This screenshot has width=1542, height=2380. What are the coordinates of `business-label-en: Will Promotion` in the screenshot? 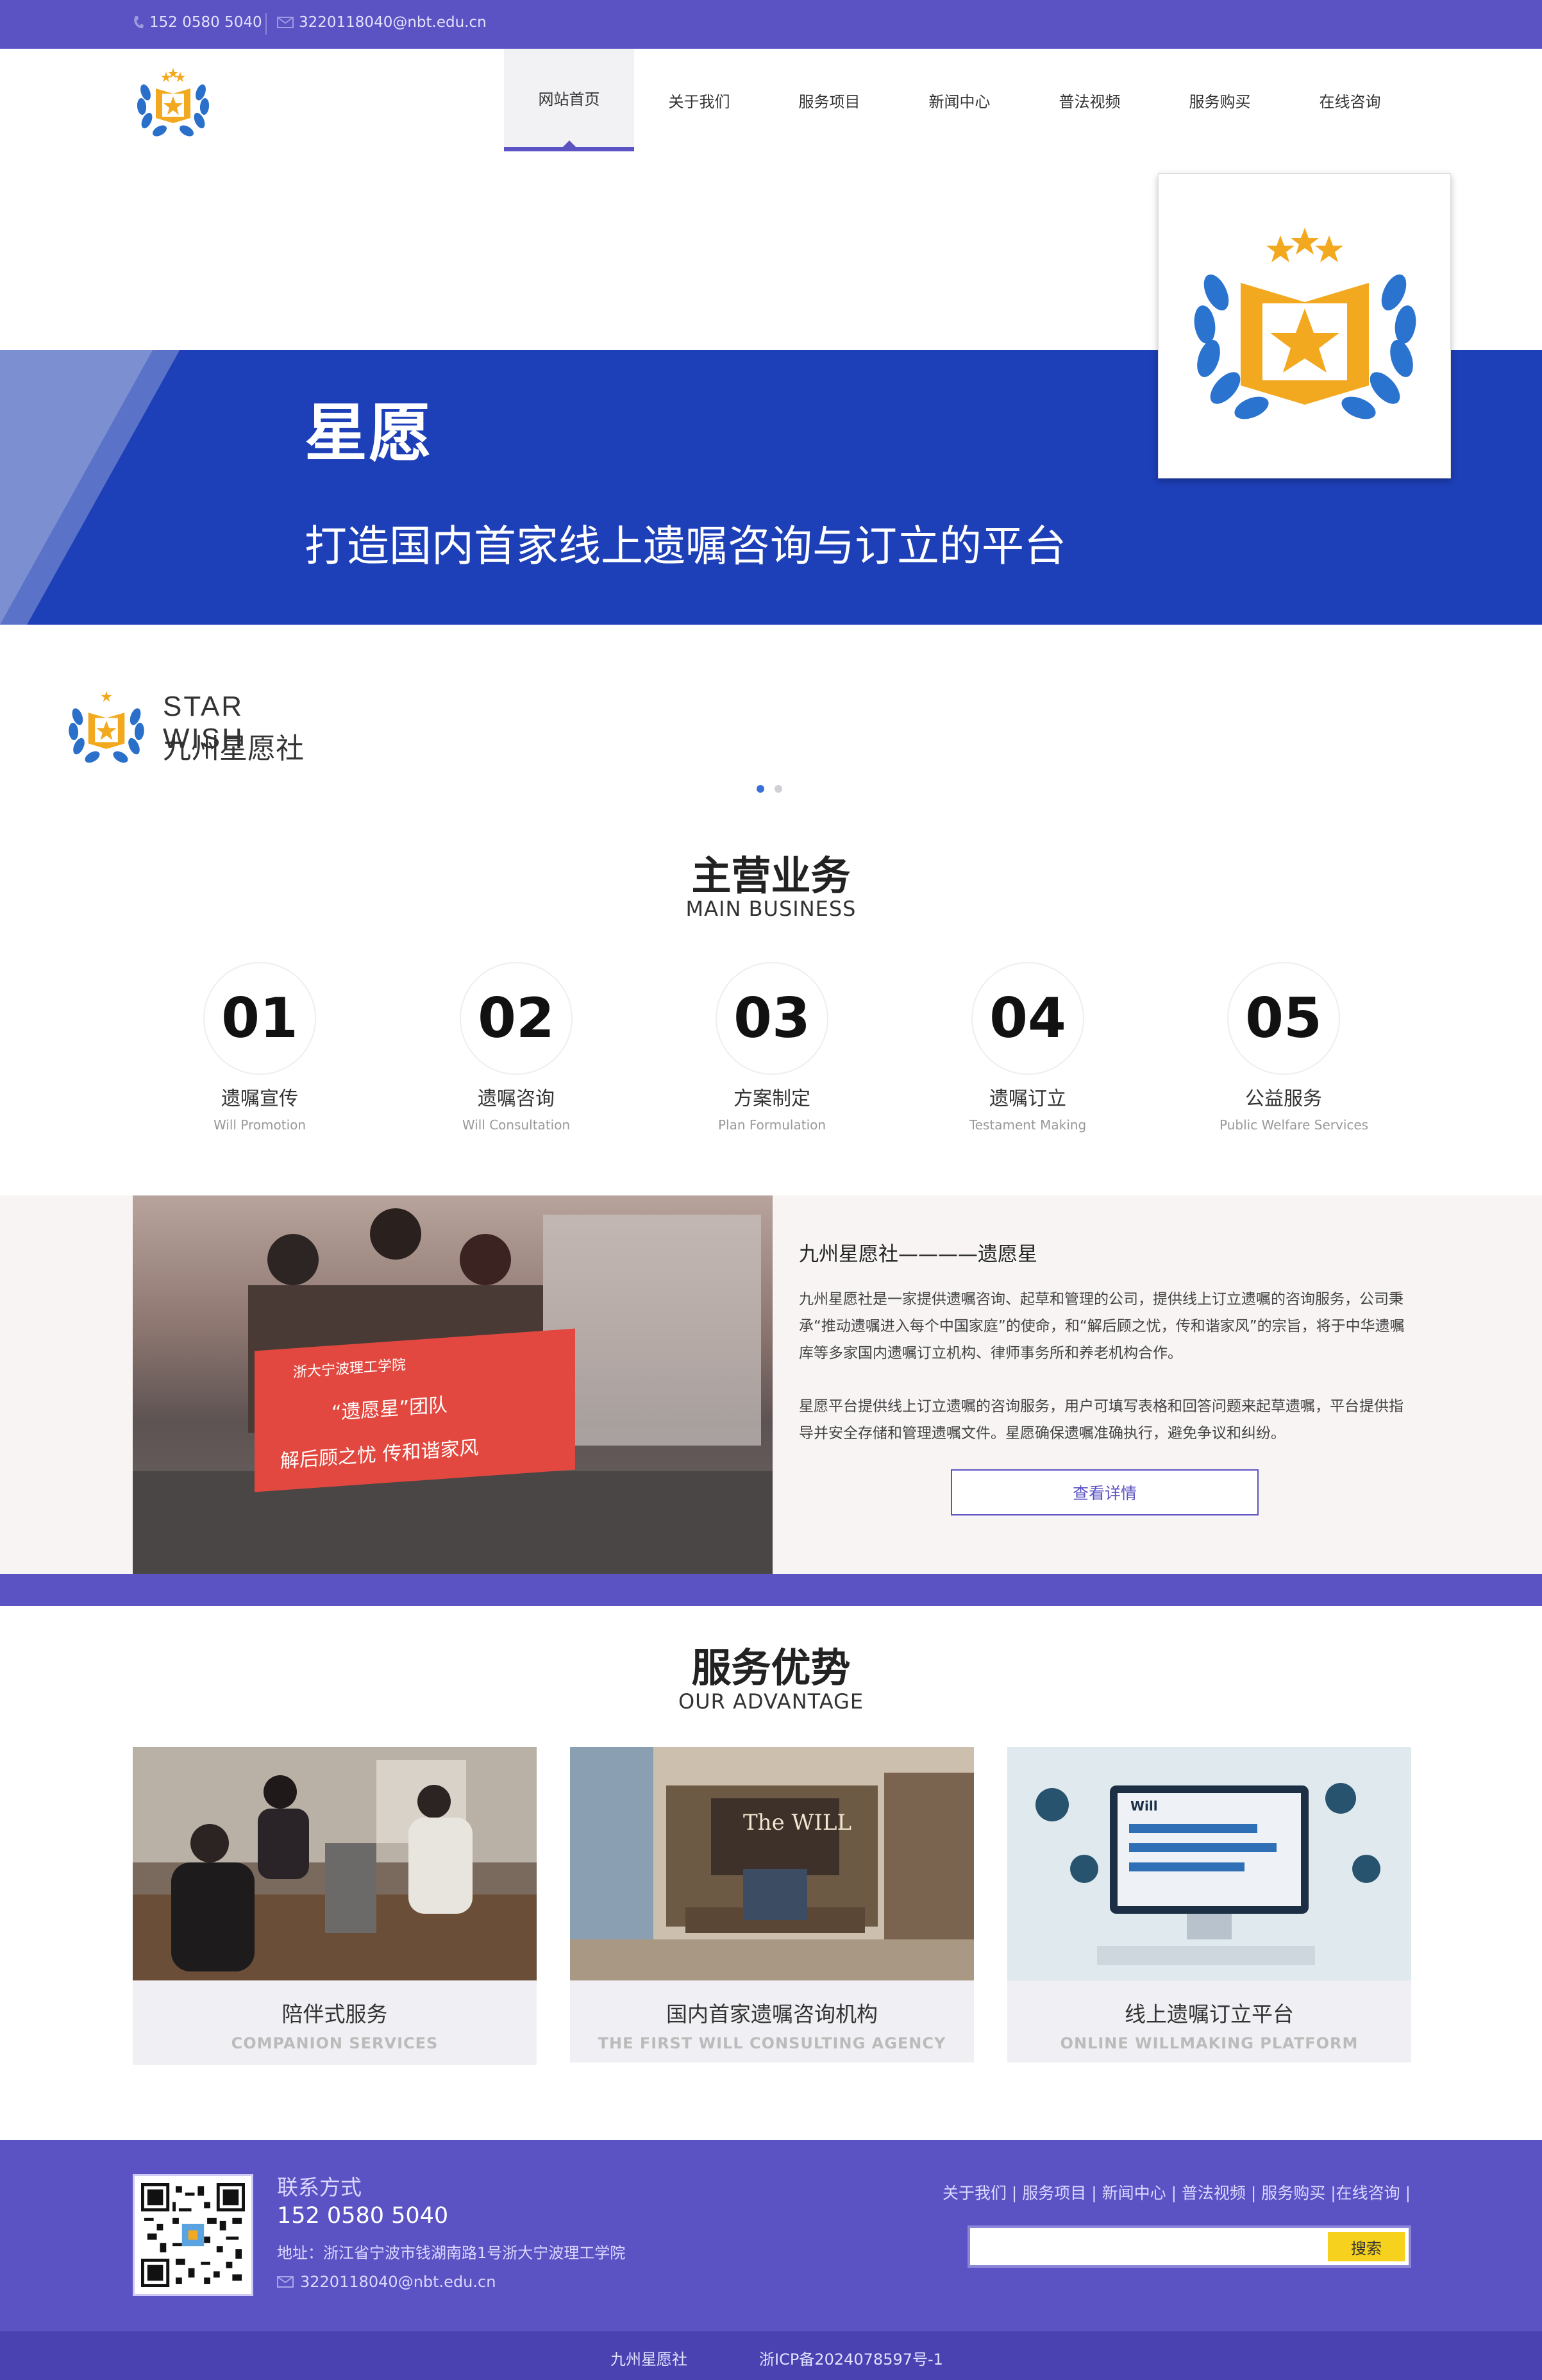 It's located at (259, 1125).